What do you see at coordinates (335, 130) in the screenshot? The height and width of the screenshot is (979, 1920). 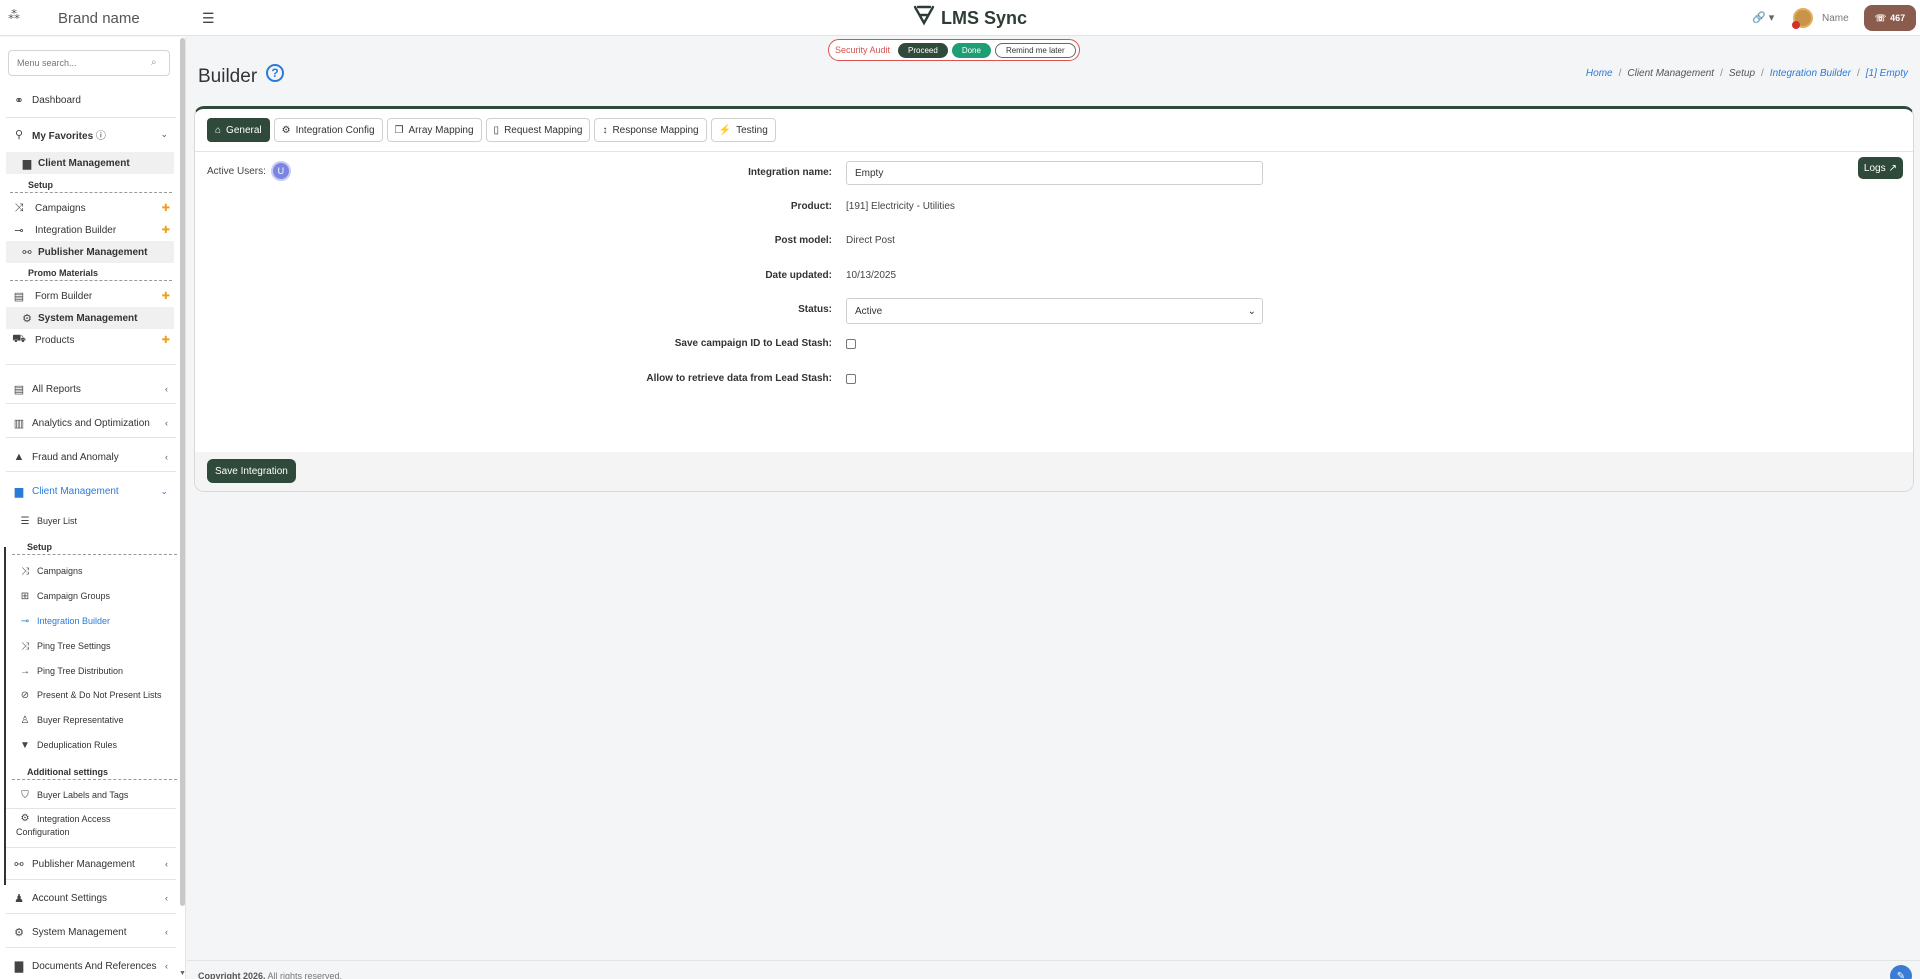 I see `tab-label: Integration Config` at bounding box center [335, 130].